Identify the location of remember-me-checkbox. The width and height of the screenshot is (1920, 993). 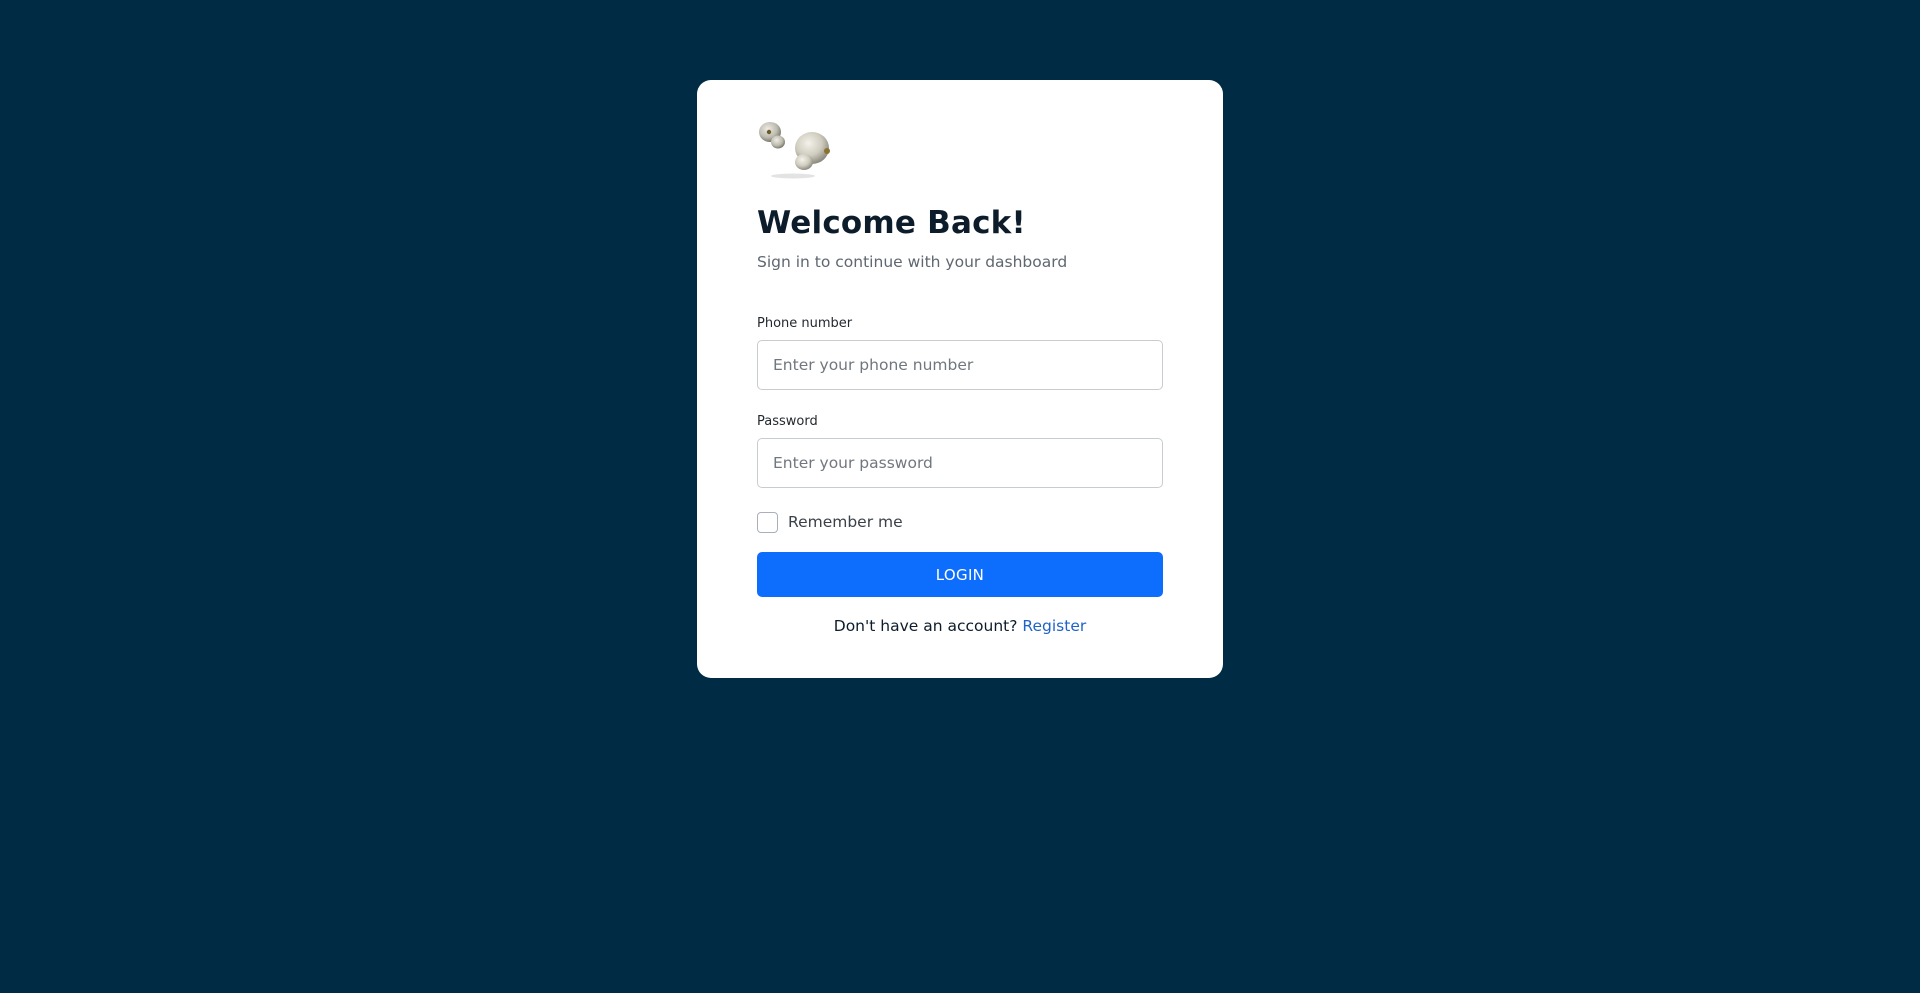
(767, 522).